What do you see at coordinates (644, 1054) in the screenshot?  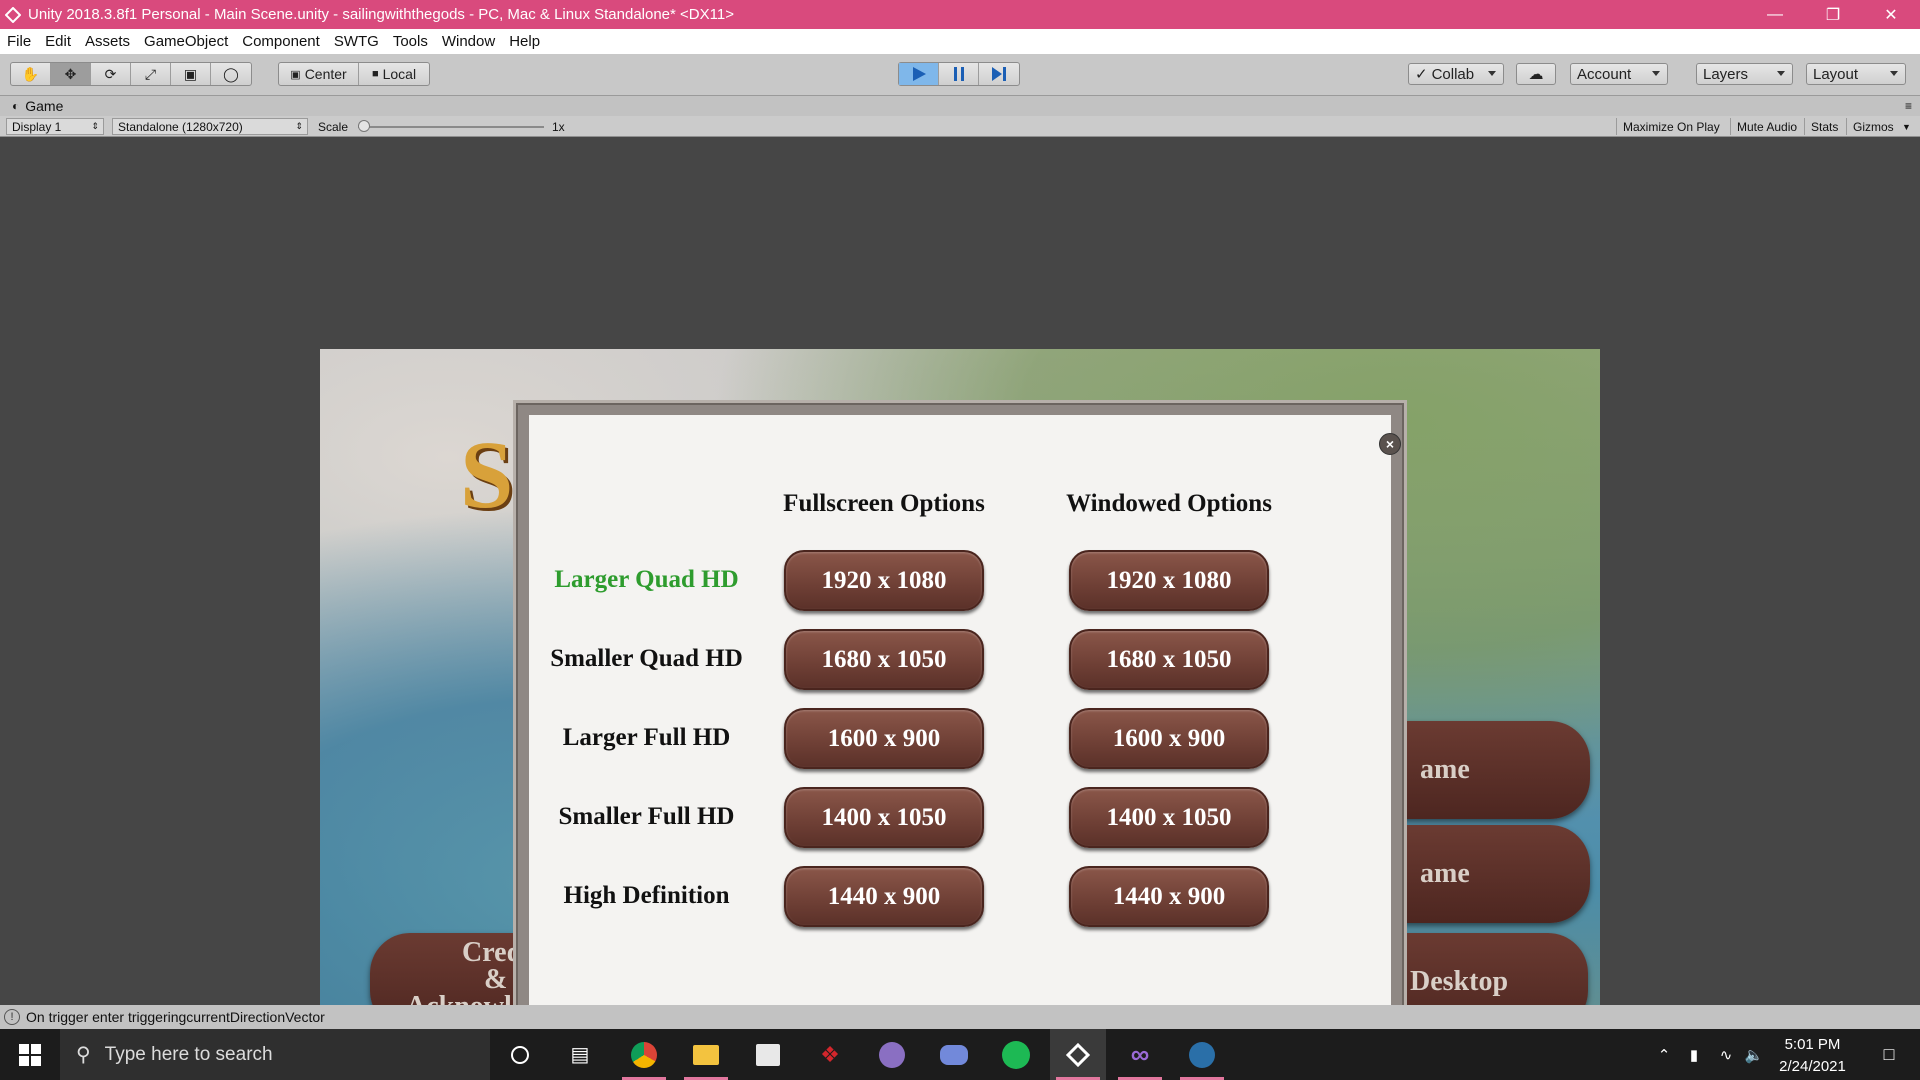 I see `chrome-icon` at bounding box center [644, 1054].